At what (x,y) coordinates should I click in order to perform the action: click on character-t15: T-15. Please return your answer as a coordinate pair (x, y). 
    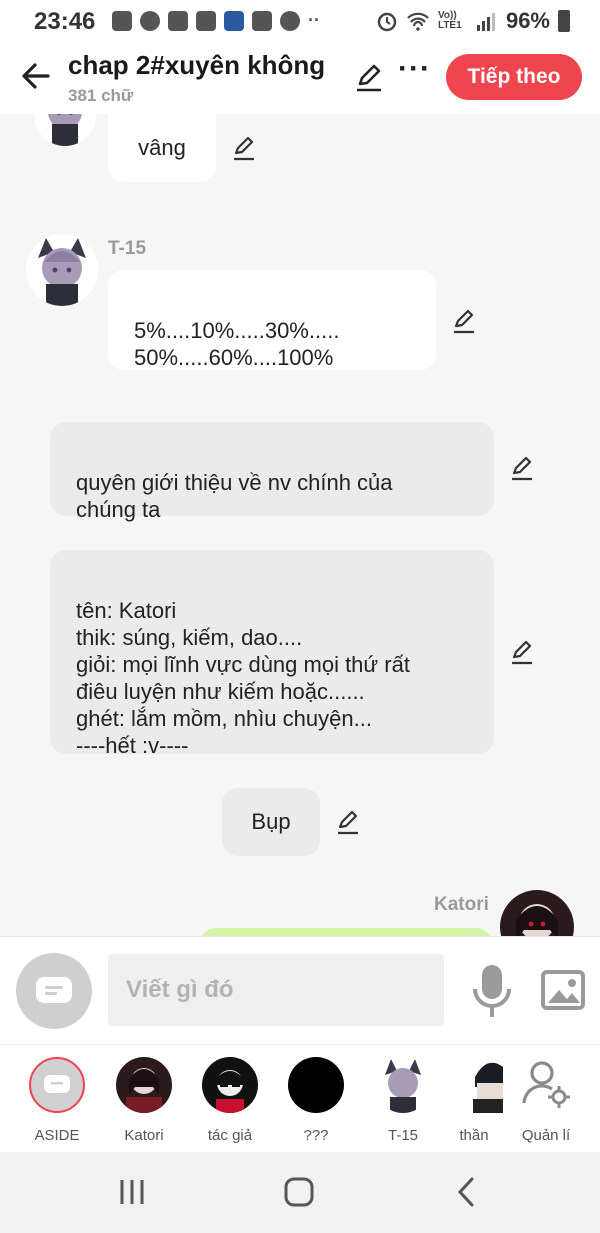
    Looking at the image, I should click on (403, 1100).